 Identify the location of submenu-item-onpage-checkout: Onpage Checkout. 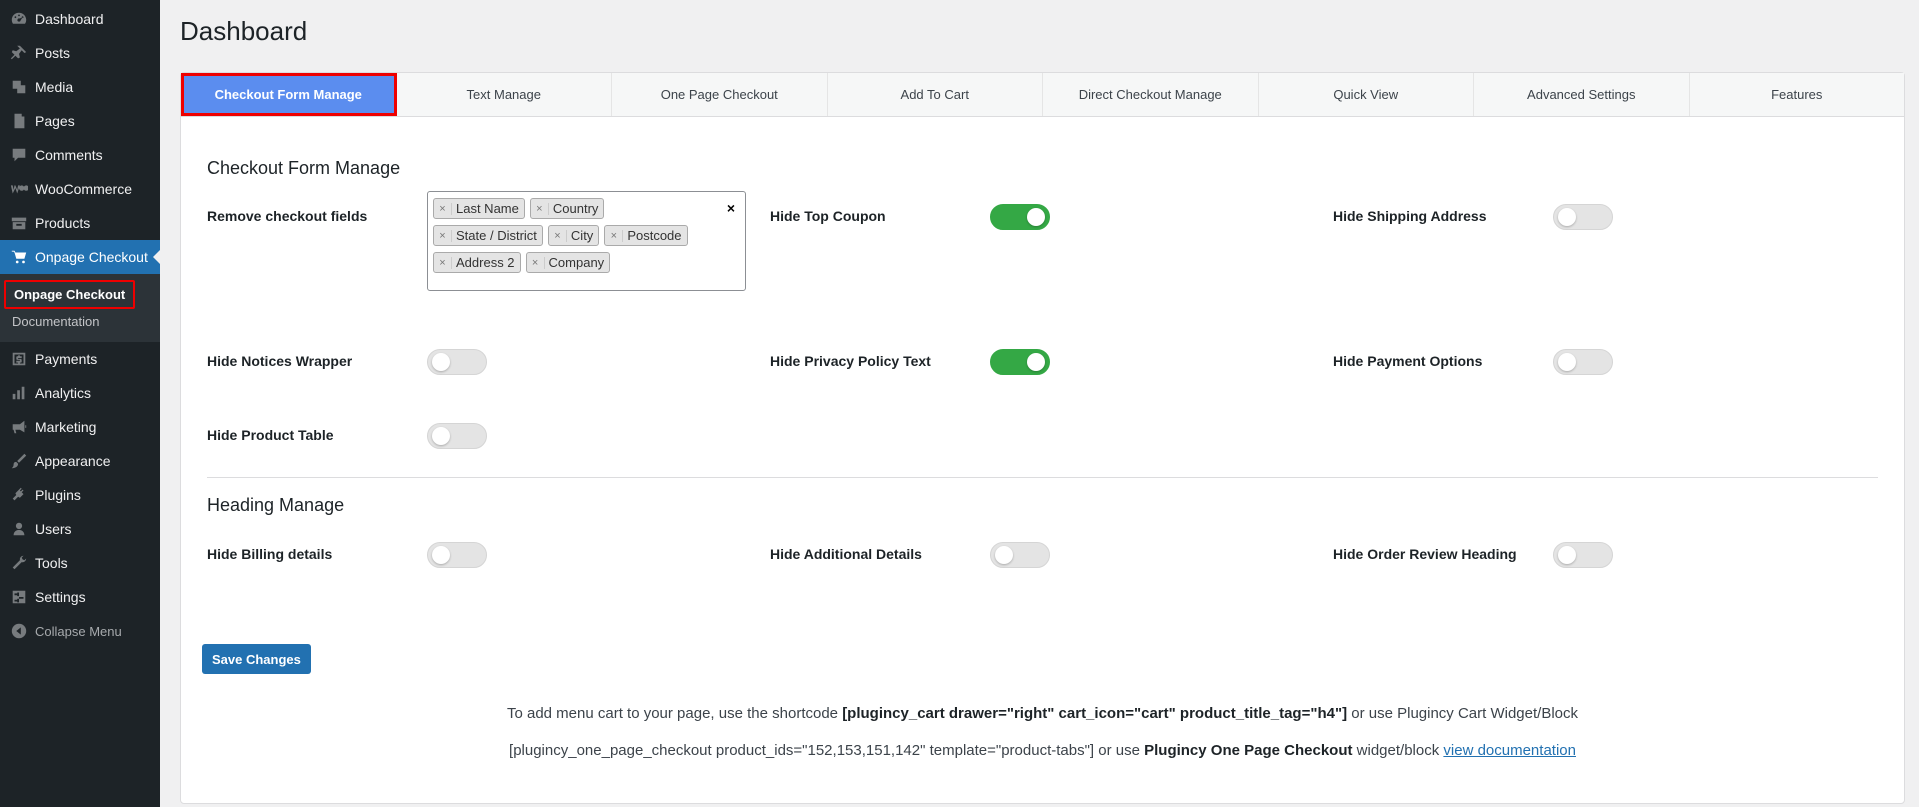
(70, 294).